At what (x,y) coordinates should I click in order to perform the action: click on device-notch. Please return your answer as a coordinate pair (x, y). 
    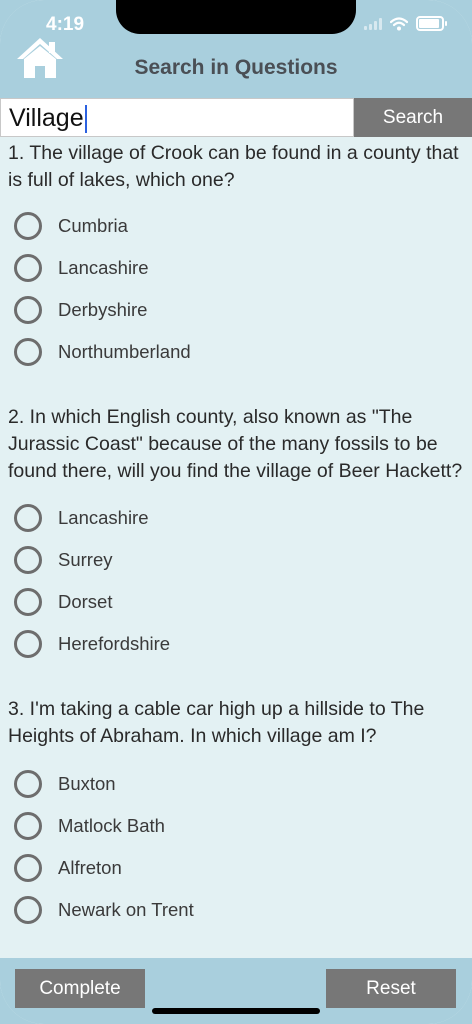
    Looking at the image, I should click on (236, 17).